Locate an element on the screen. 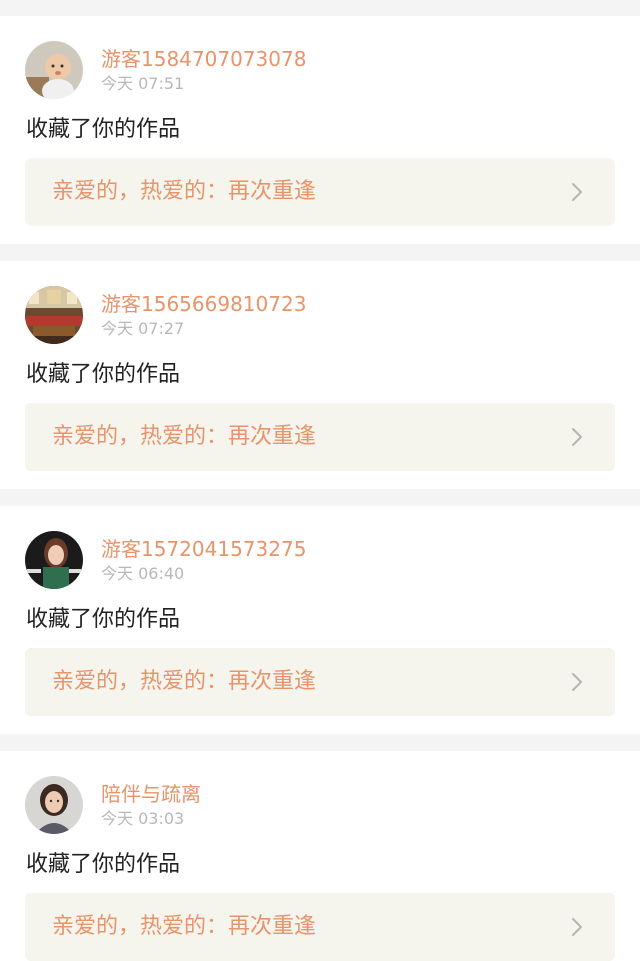  girl-portrait-icon is located at coordinates (54, 560).